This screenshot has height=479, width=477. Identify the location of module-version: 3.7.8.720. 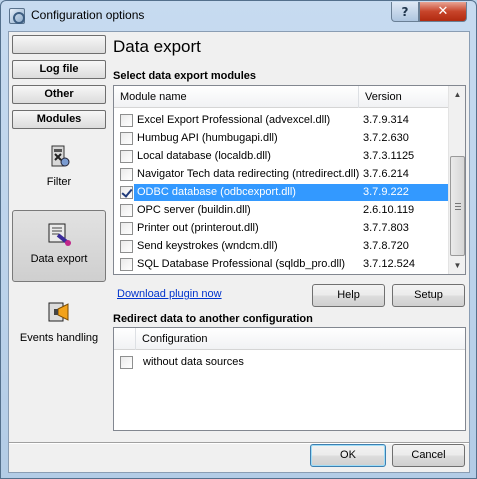
(386, 246).